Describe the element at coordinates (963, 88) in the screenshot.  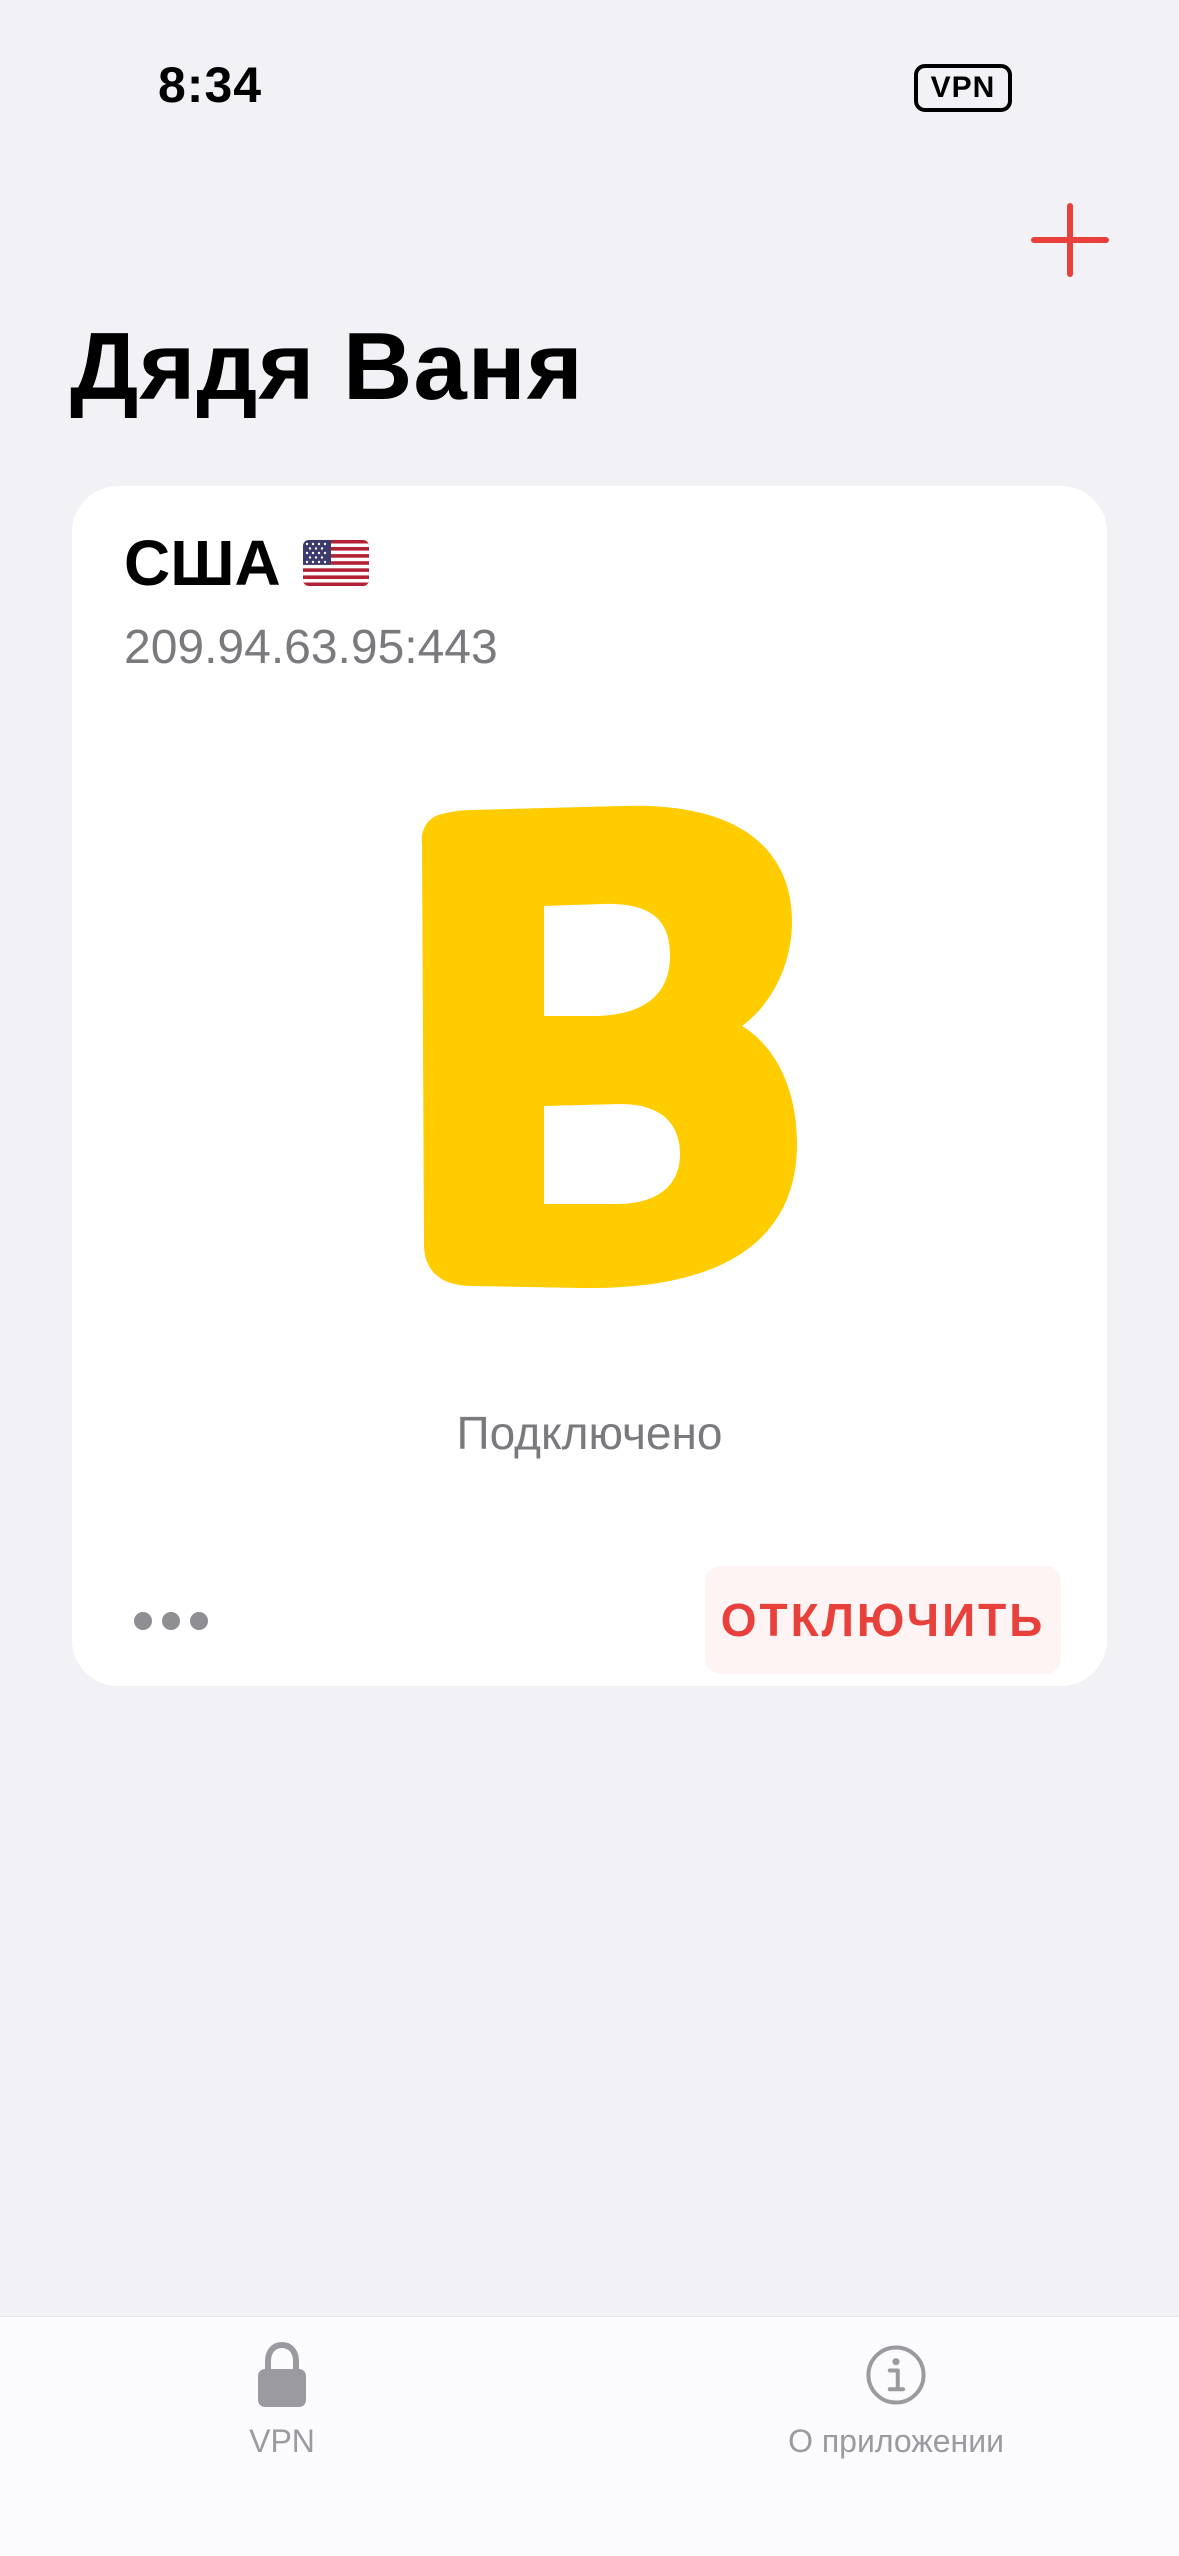
I see `vpn-status-badge: VPN` at that location.